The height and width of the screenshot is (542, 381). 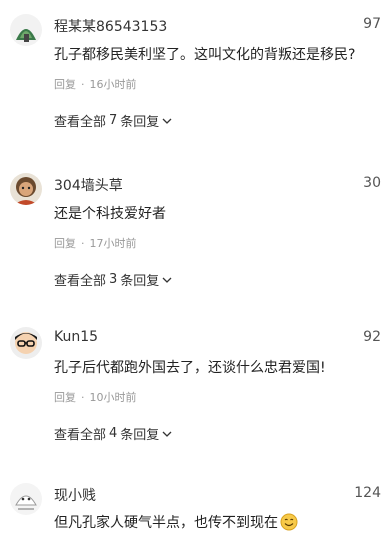 I want to click on comment-item: 现小贱 124 但凡孔家人硬气半点，也传不到现在, so click(x=190, y=512).